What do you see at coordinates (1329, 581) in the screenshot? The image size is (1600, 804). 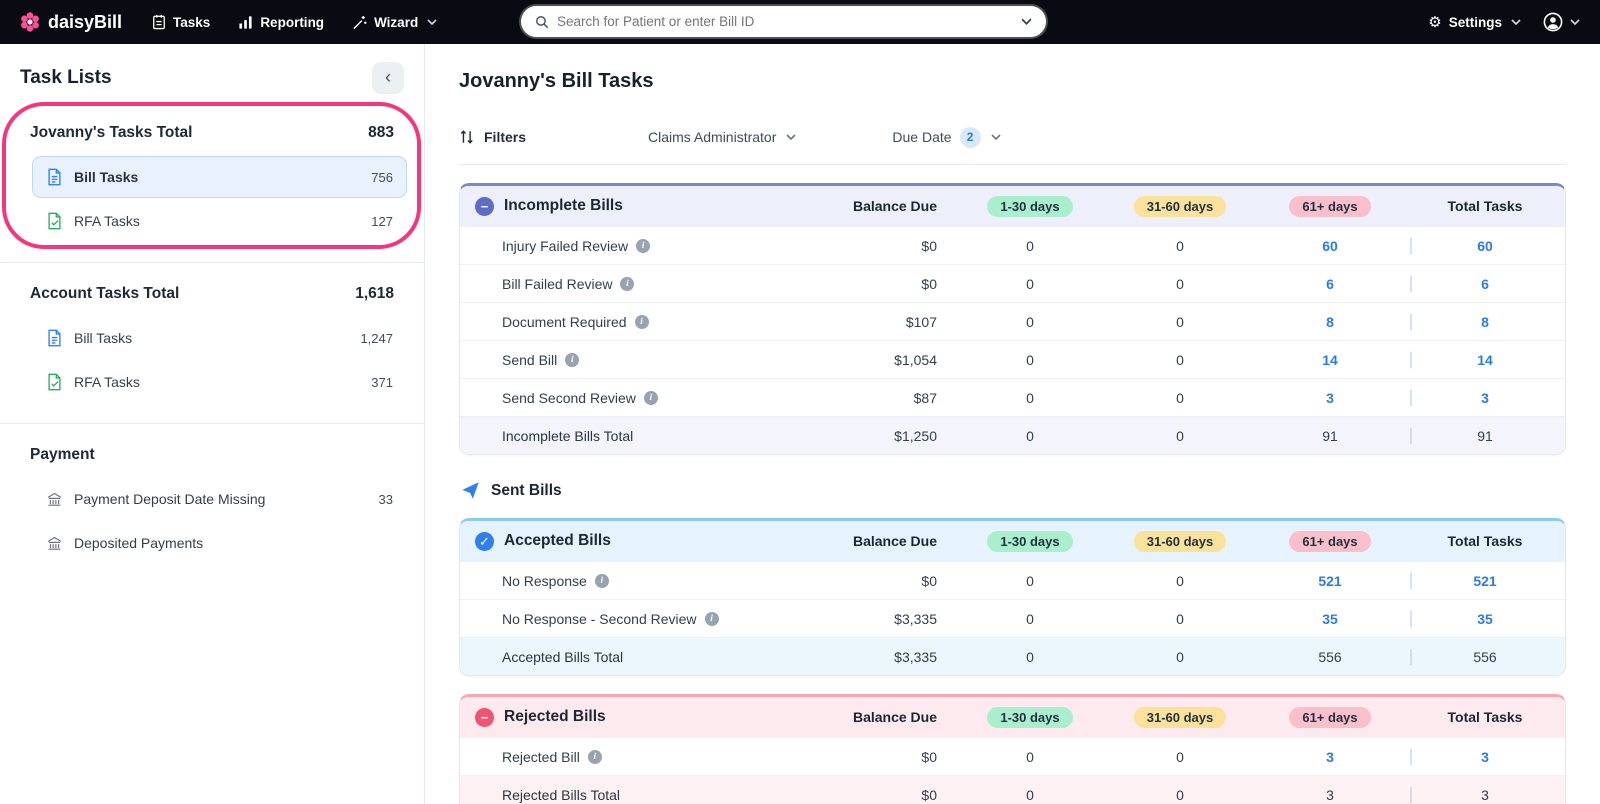 I see `days-61-plus-link: 521` at bounding box center [1329, 581].